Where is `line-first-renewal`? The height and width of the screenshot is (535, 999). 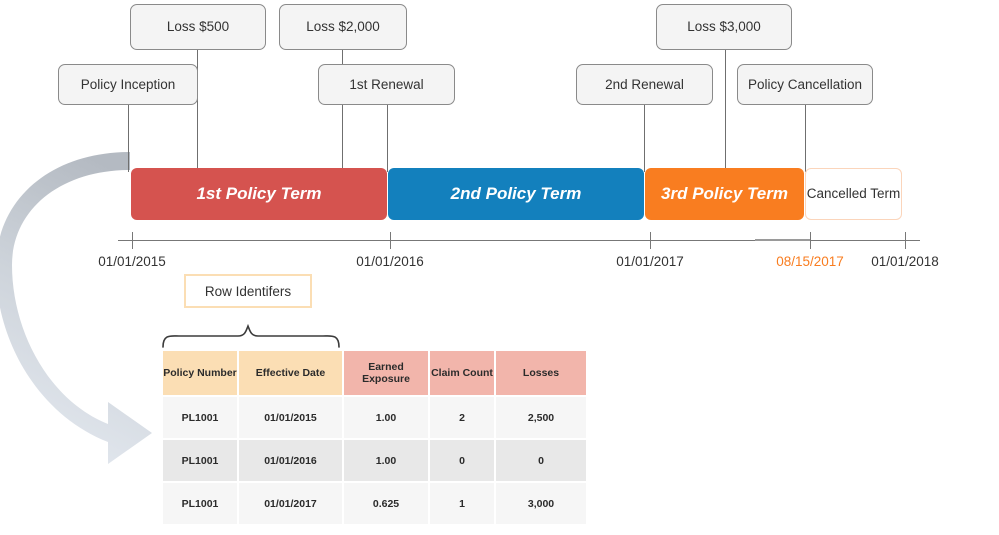
line-first-renewal is located at coordinates (387, 138).